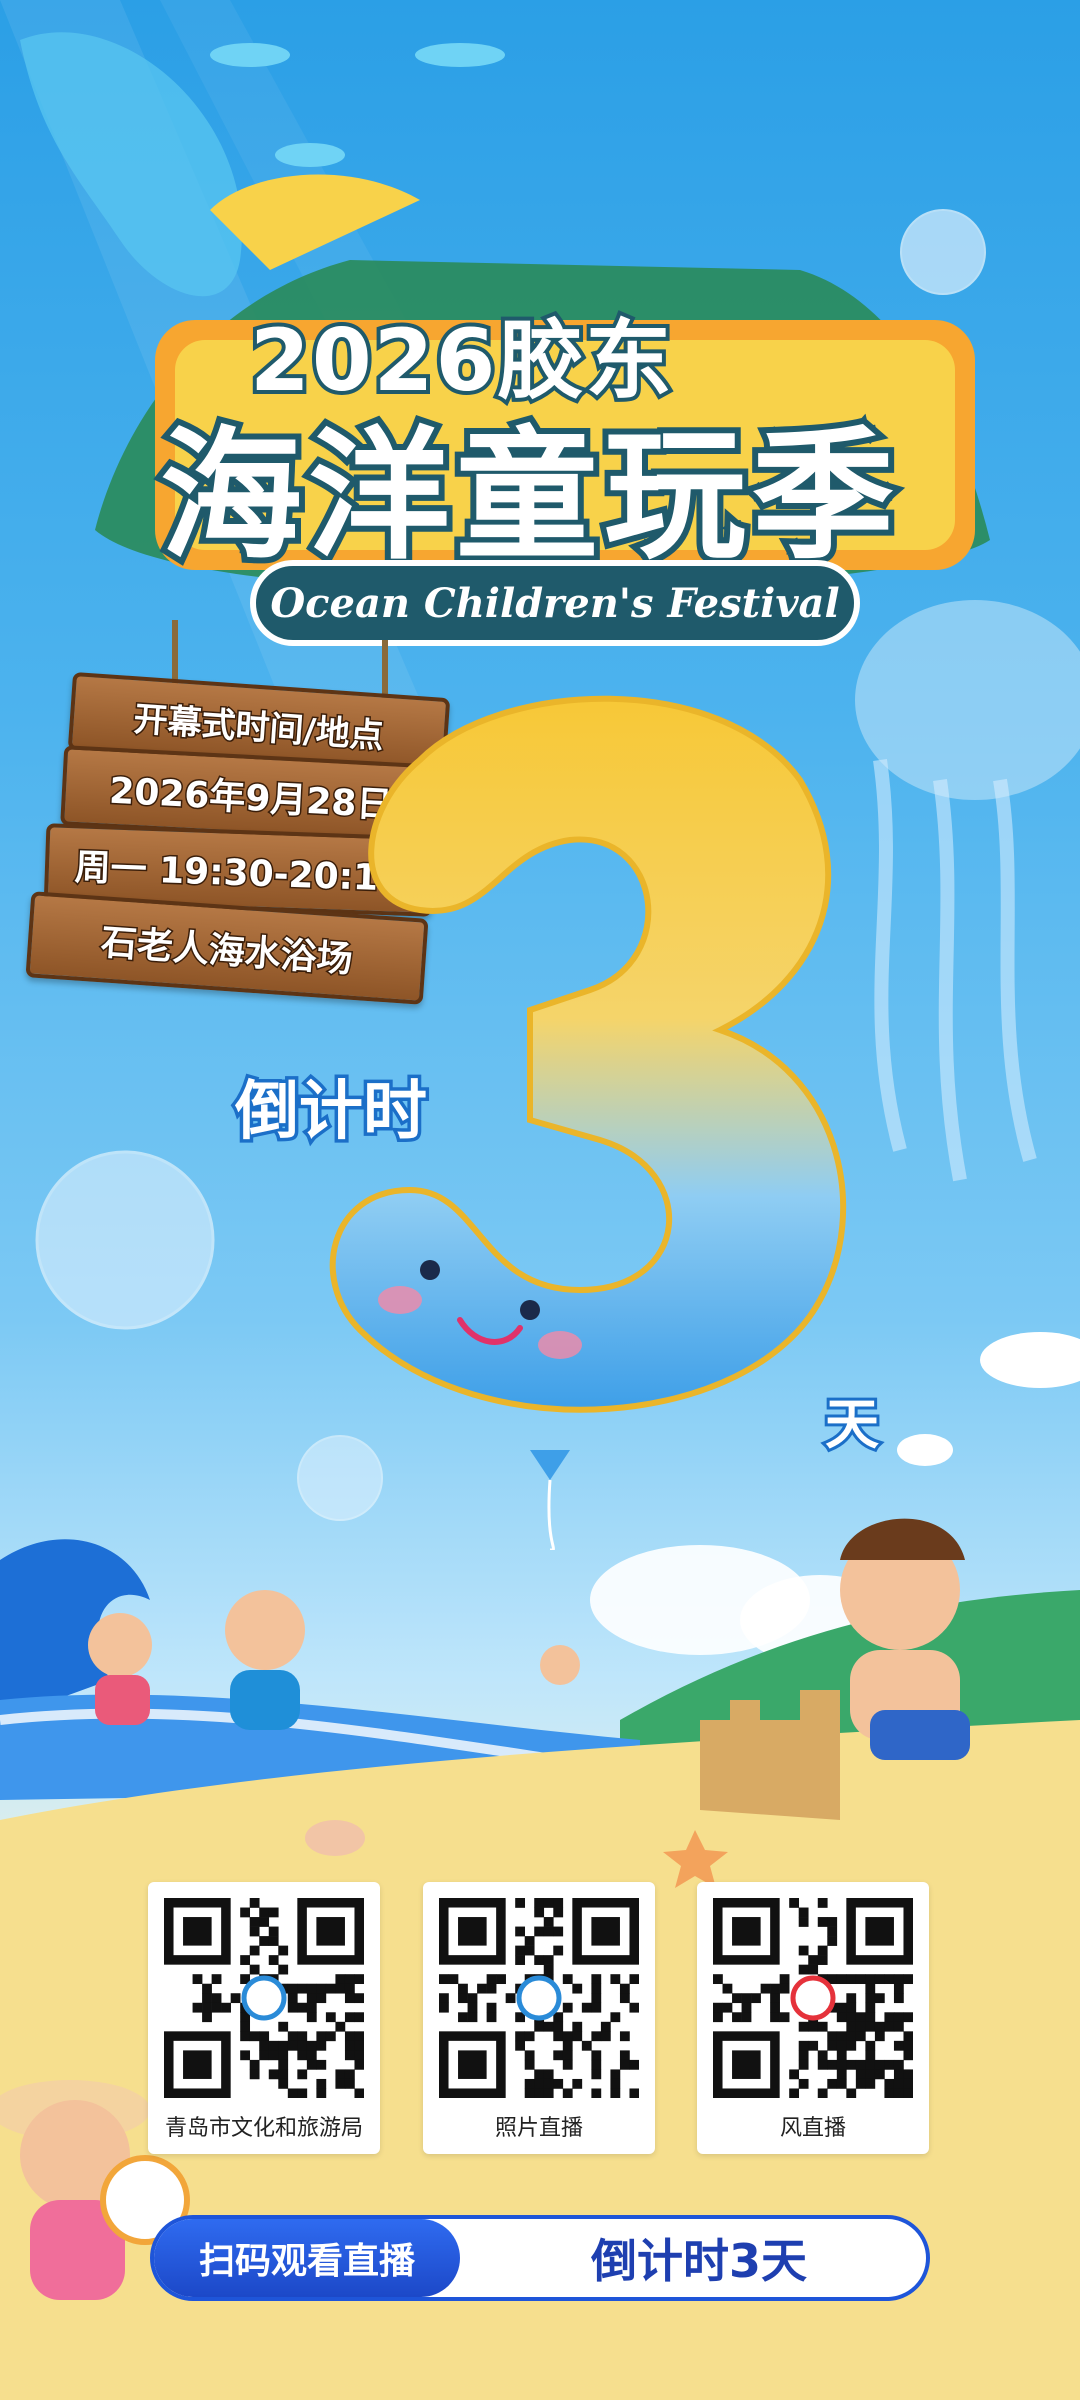 Image resolution: width=1080 pixels, height=2400 pixels. Describe the element at coordinates (538, 2127) in the screenshot. I see `qr-label: 照片直播` at that location.